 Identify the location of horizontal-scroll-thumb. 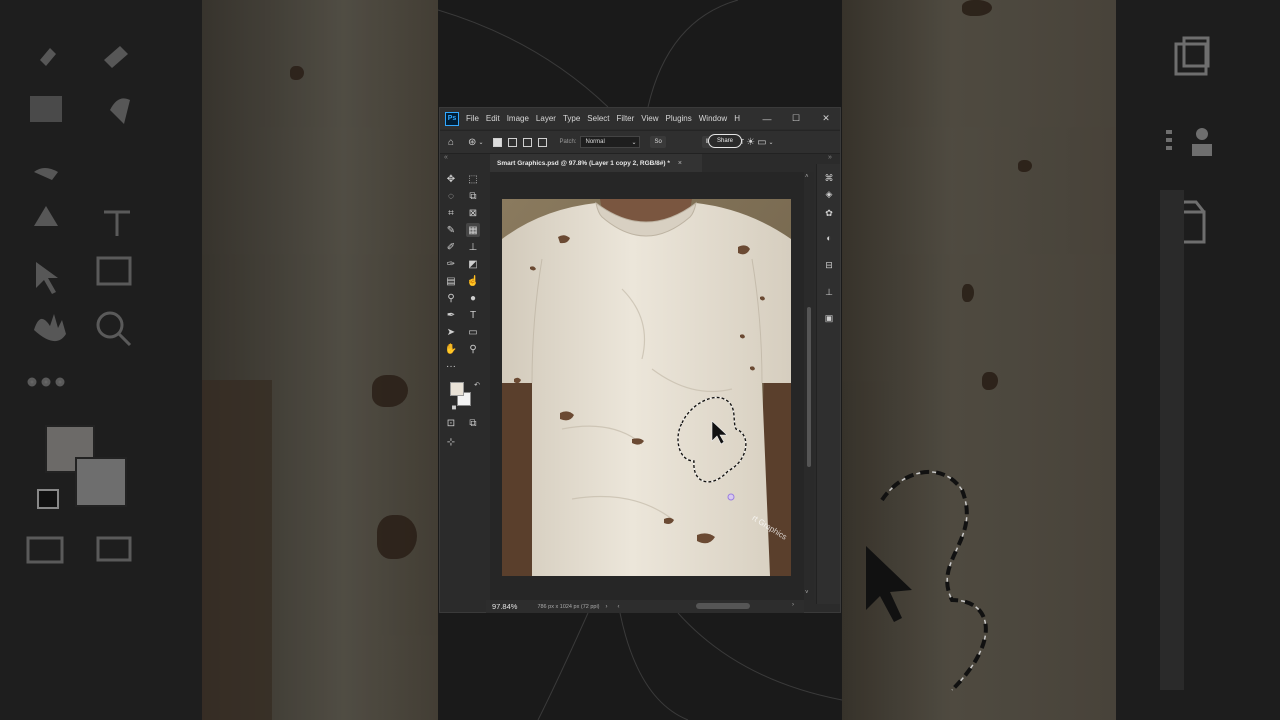
(723, 606).